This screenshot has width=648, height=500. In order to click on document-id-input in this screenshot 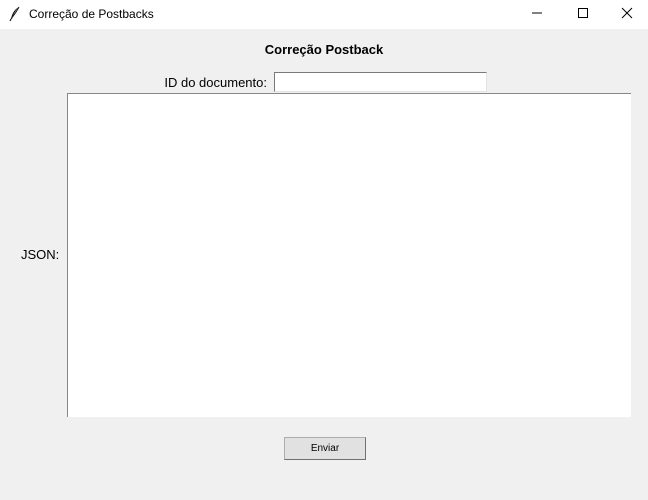, I will do `click(380, 82)`.